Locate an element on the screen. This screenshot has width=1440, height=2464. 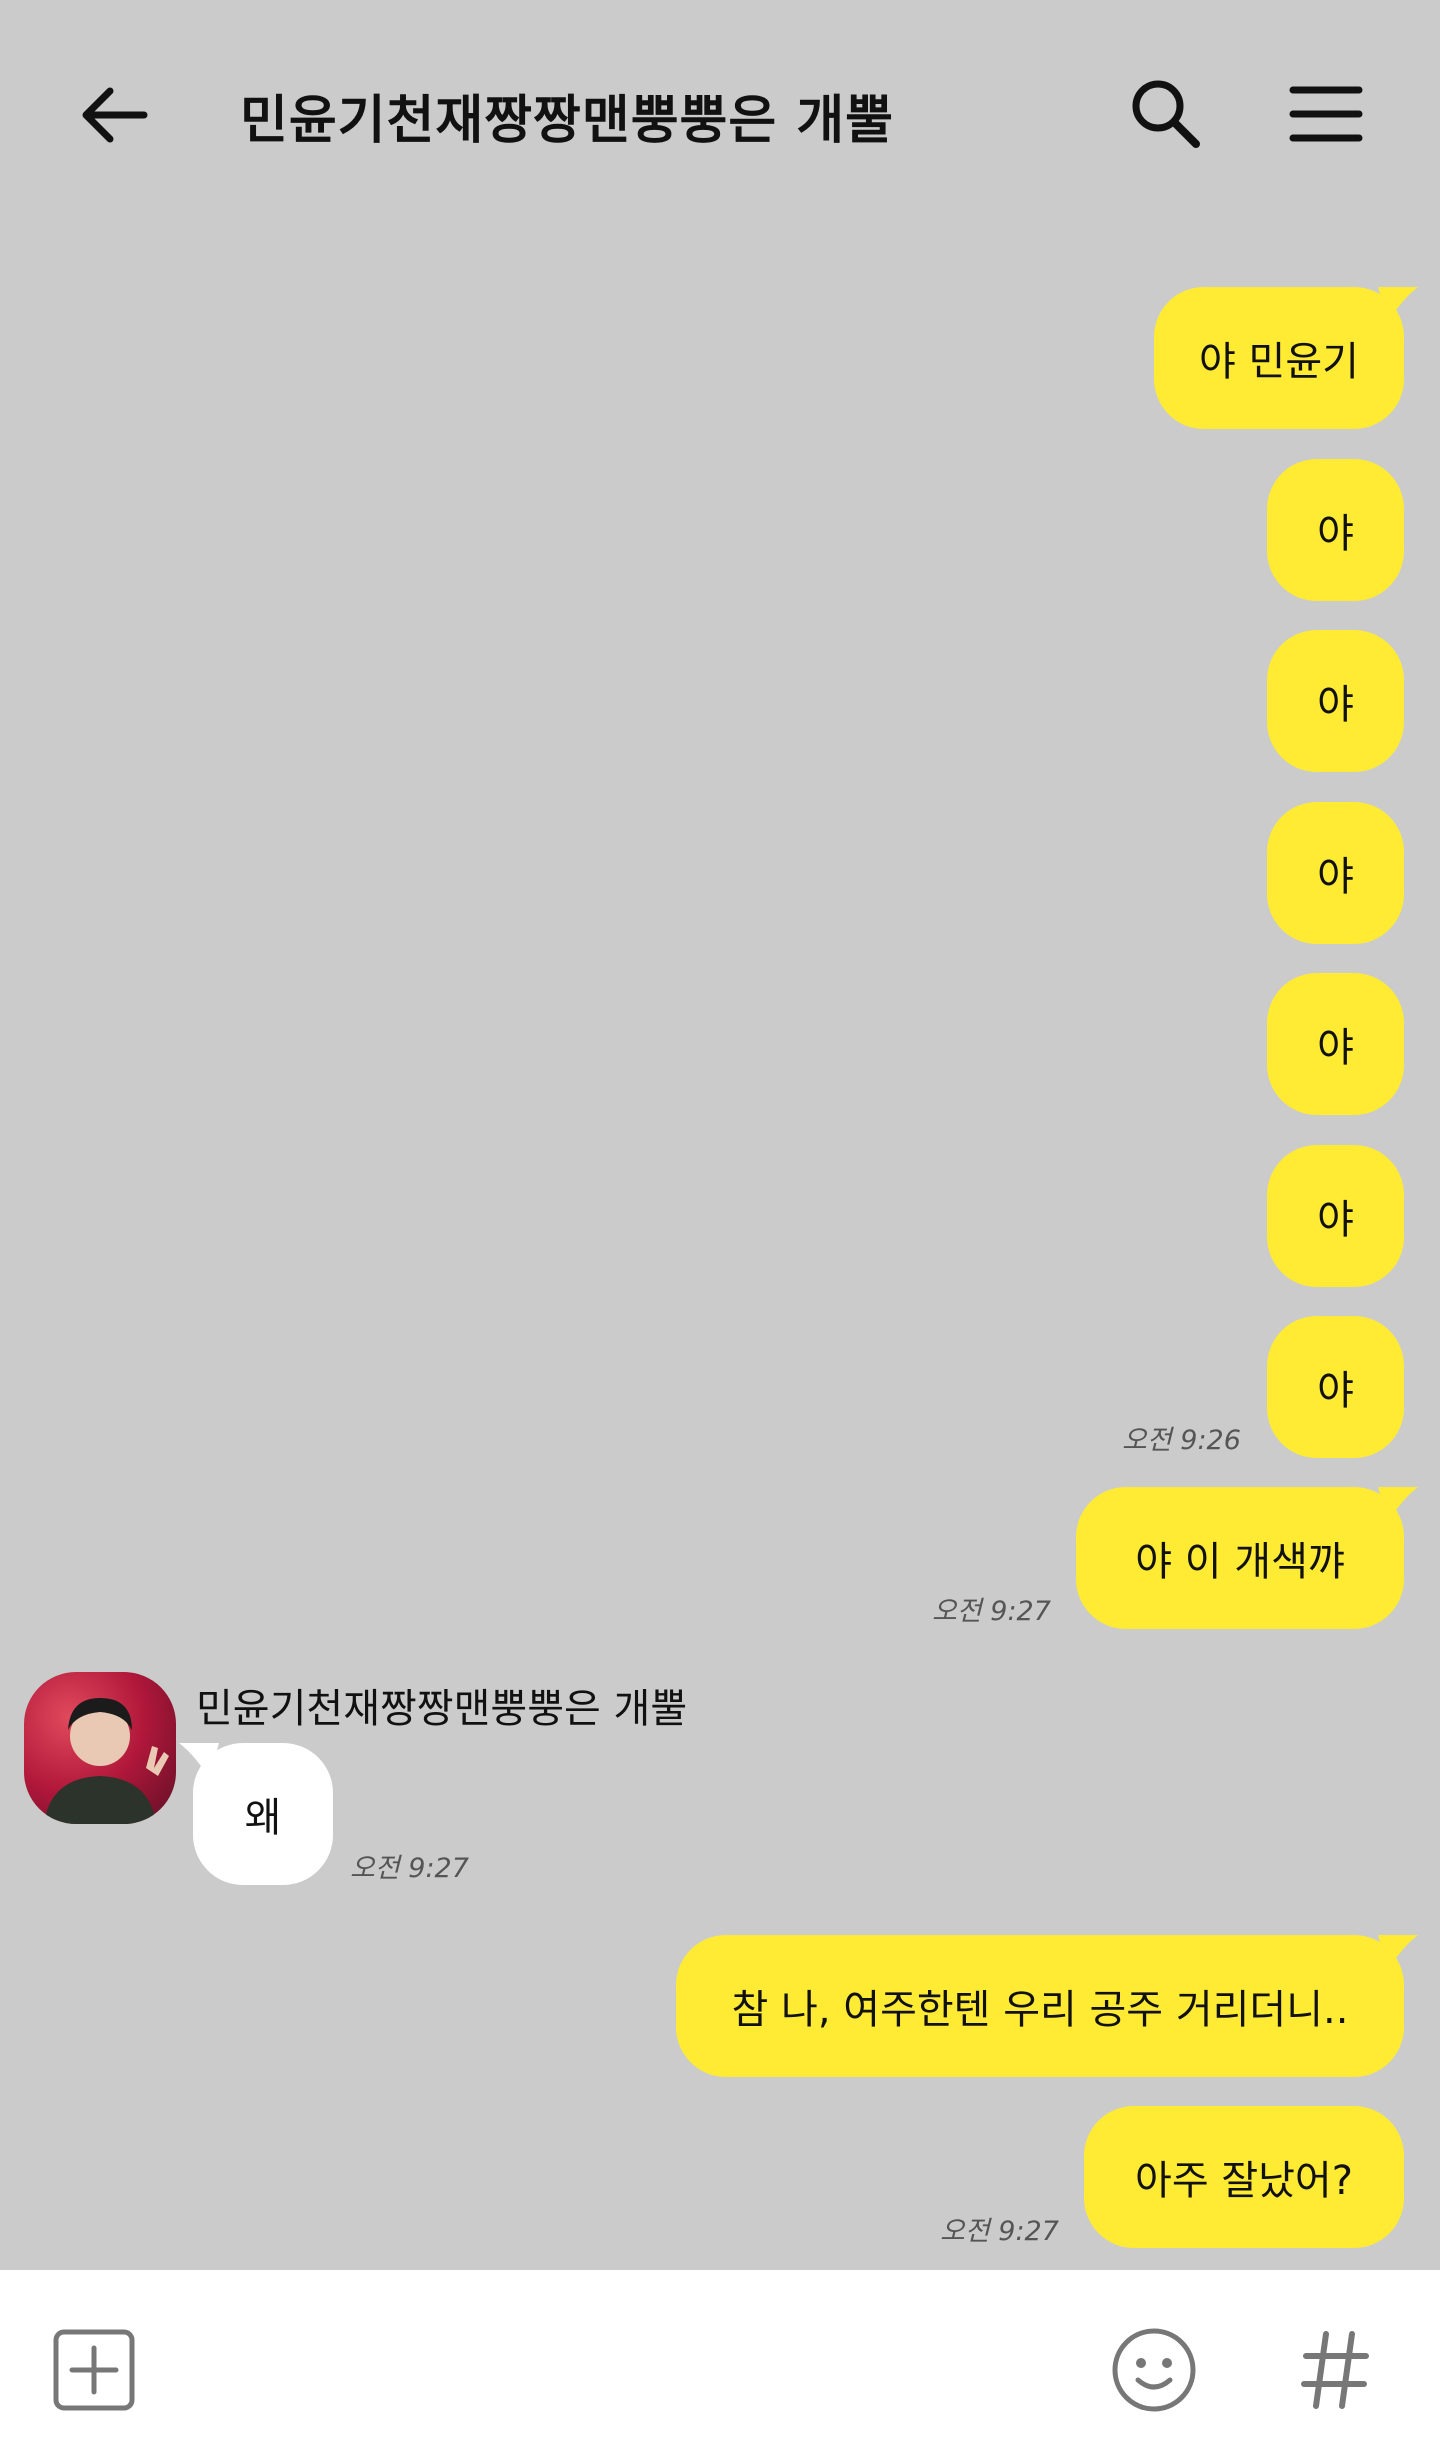
hashtag-button is located at coordinates (1335, 2370).